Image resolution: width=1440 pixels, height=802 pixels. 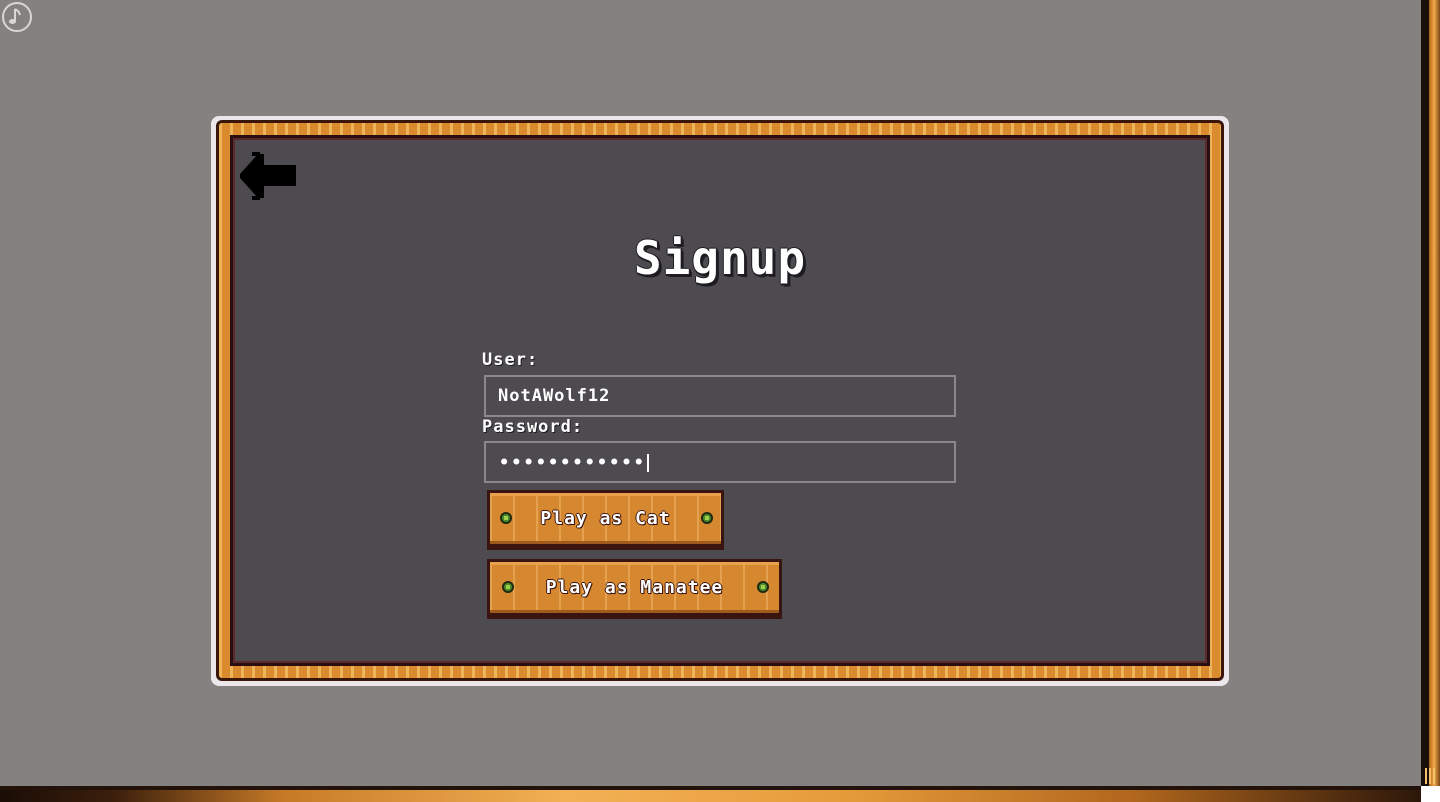 I want to click on back-arrow-icon, so click(x=268, y=176).